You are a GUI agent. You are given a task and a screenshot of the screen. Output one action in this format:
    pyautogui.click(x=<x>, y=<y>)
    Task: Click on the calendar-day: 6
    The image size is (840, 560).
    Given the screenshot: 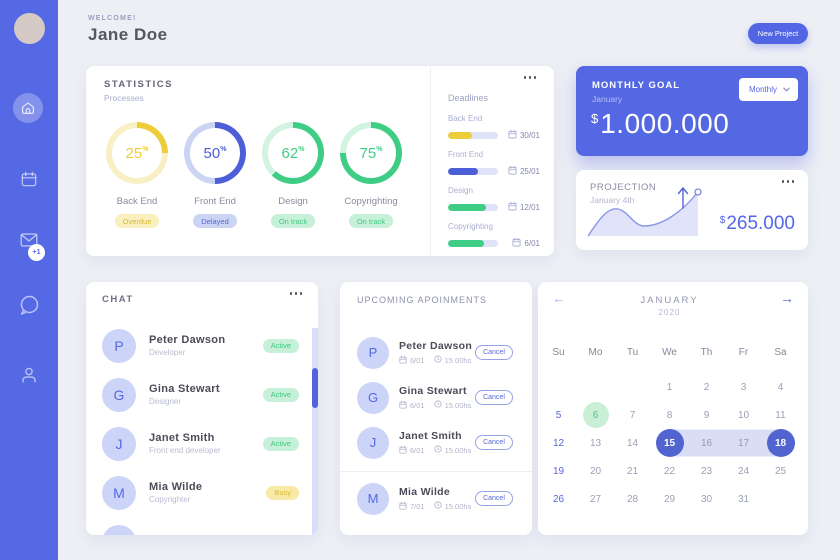 What is the action you would take?
    pyautogui.click(x=595, y=415)
    